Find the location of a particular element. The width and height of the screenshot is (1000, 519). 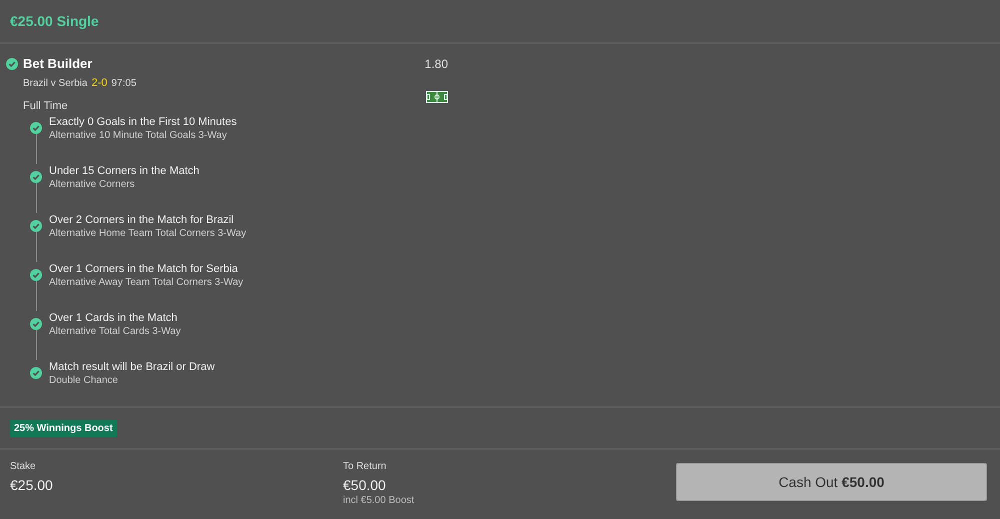

selection-name: Over 1 Corners in the Match for Serbia is located at coordinates (144, 269).